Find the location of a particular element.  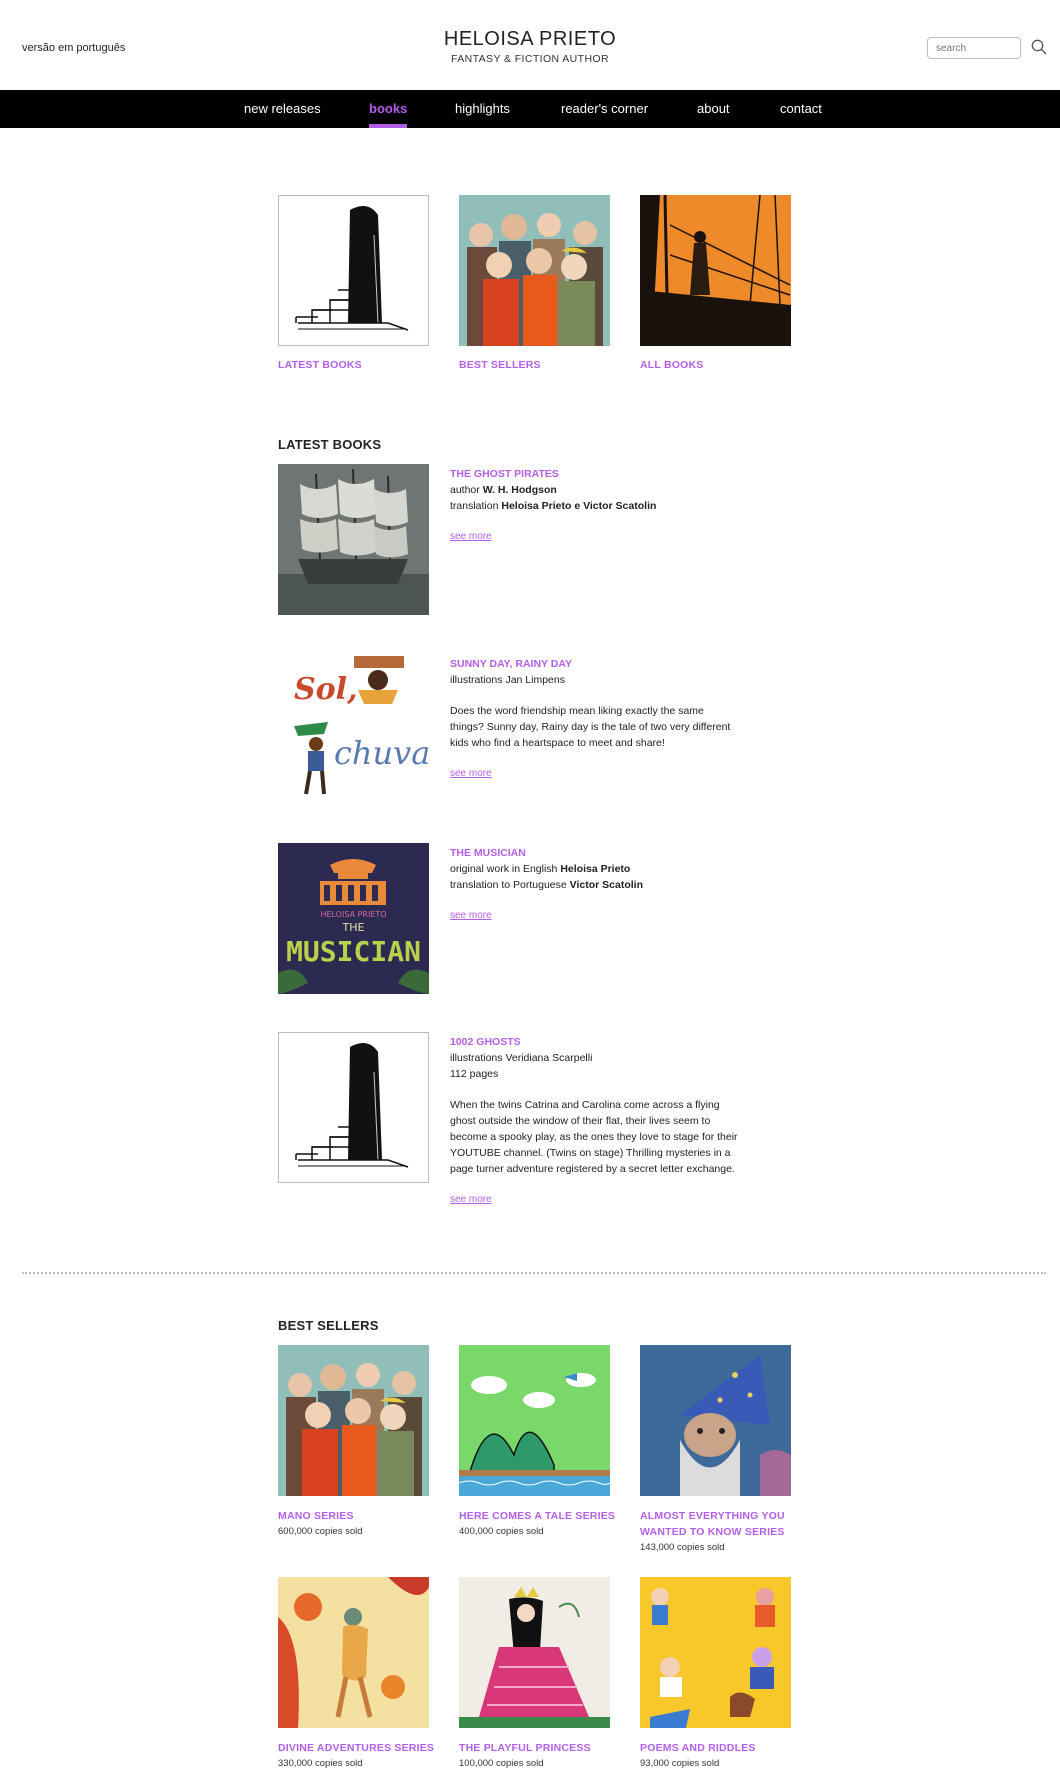

latest-books-heading: LATEST BOOKS is located at coordinates (330, 444).